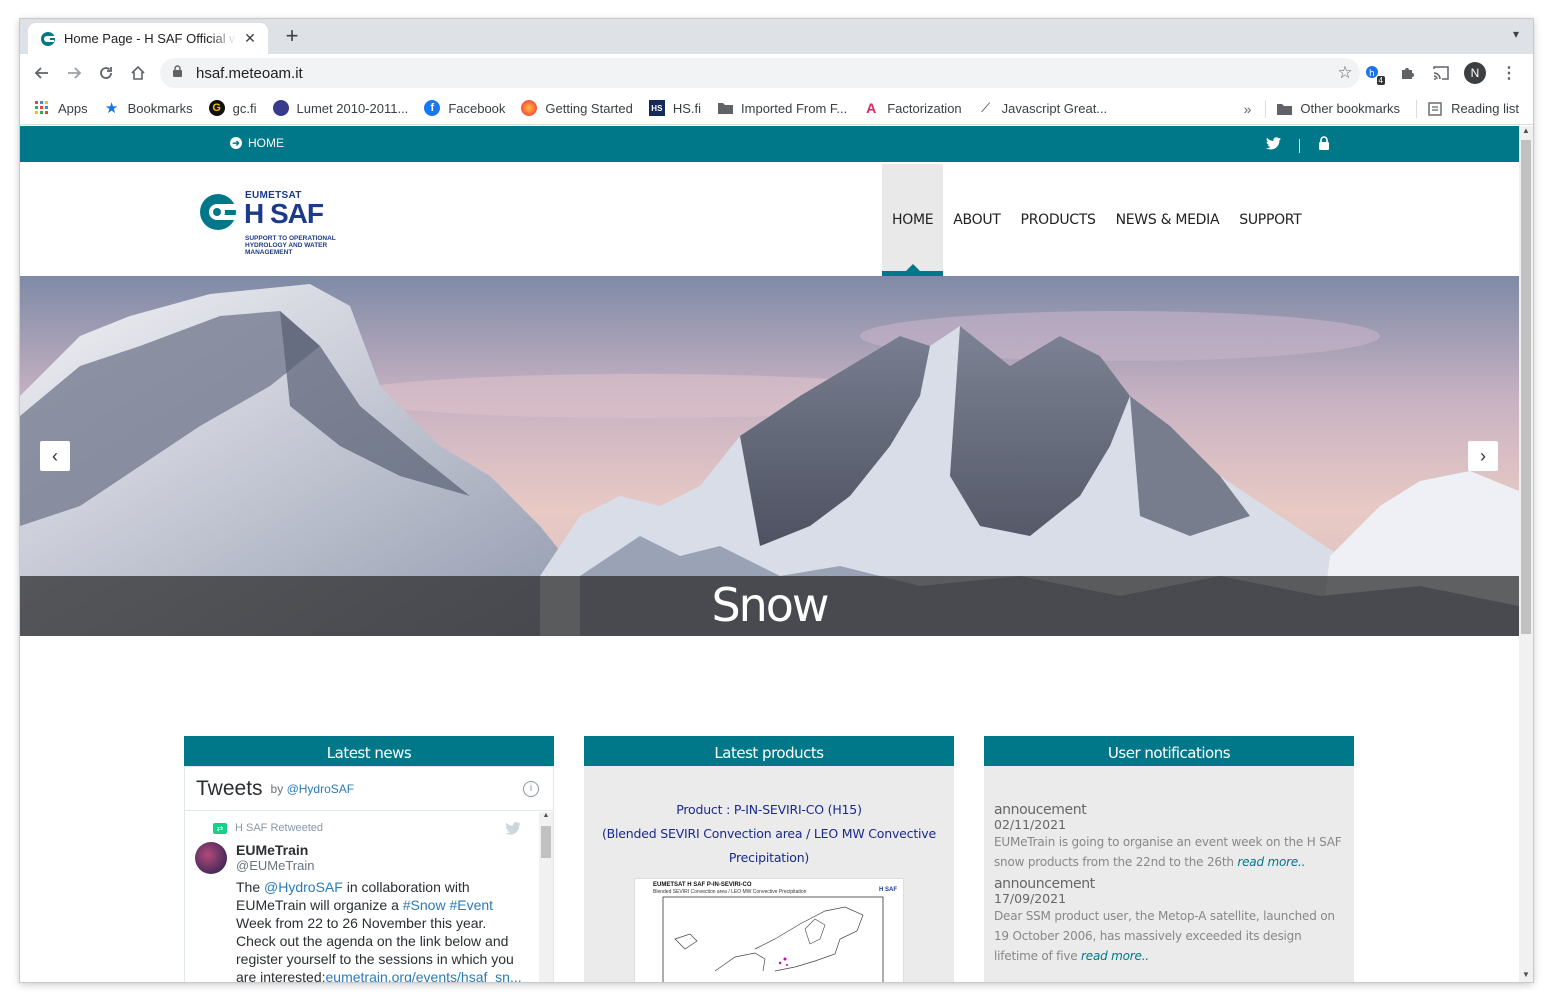 Image resolution: width=1553 pixels, height=1002 pixels. What do you see at coordinates (1345, 73) in the screenshot?
I see `bookmark-star-icon: ☆` at bounding box center [1345, 73].